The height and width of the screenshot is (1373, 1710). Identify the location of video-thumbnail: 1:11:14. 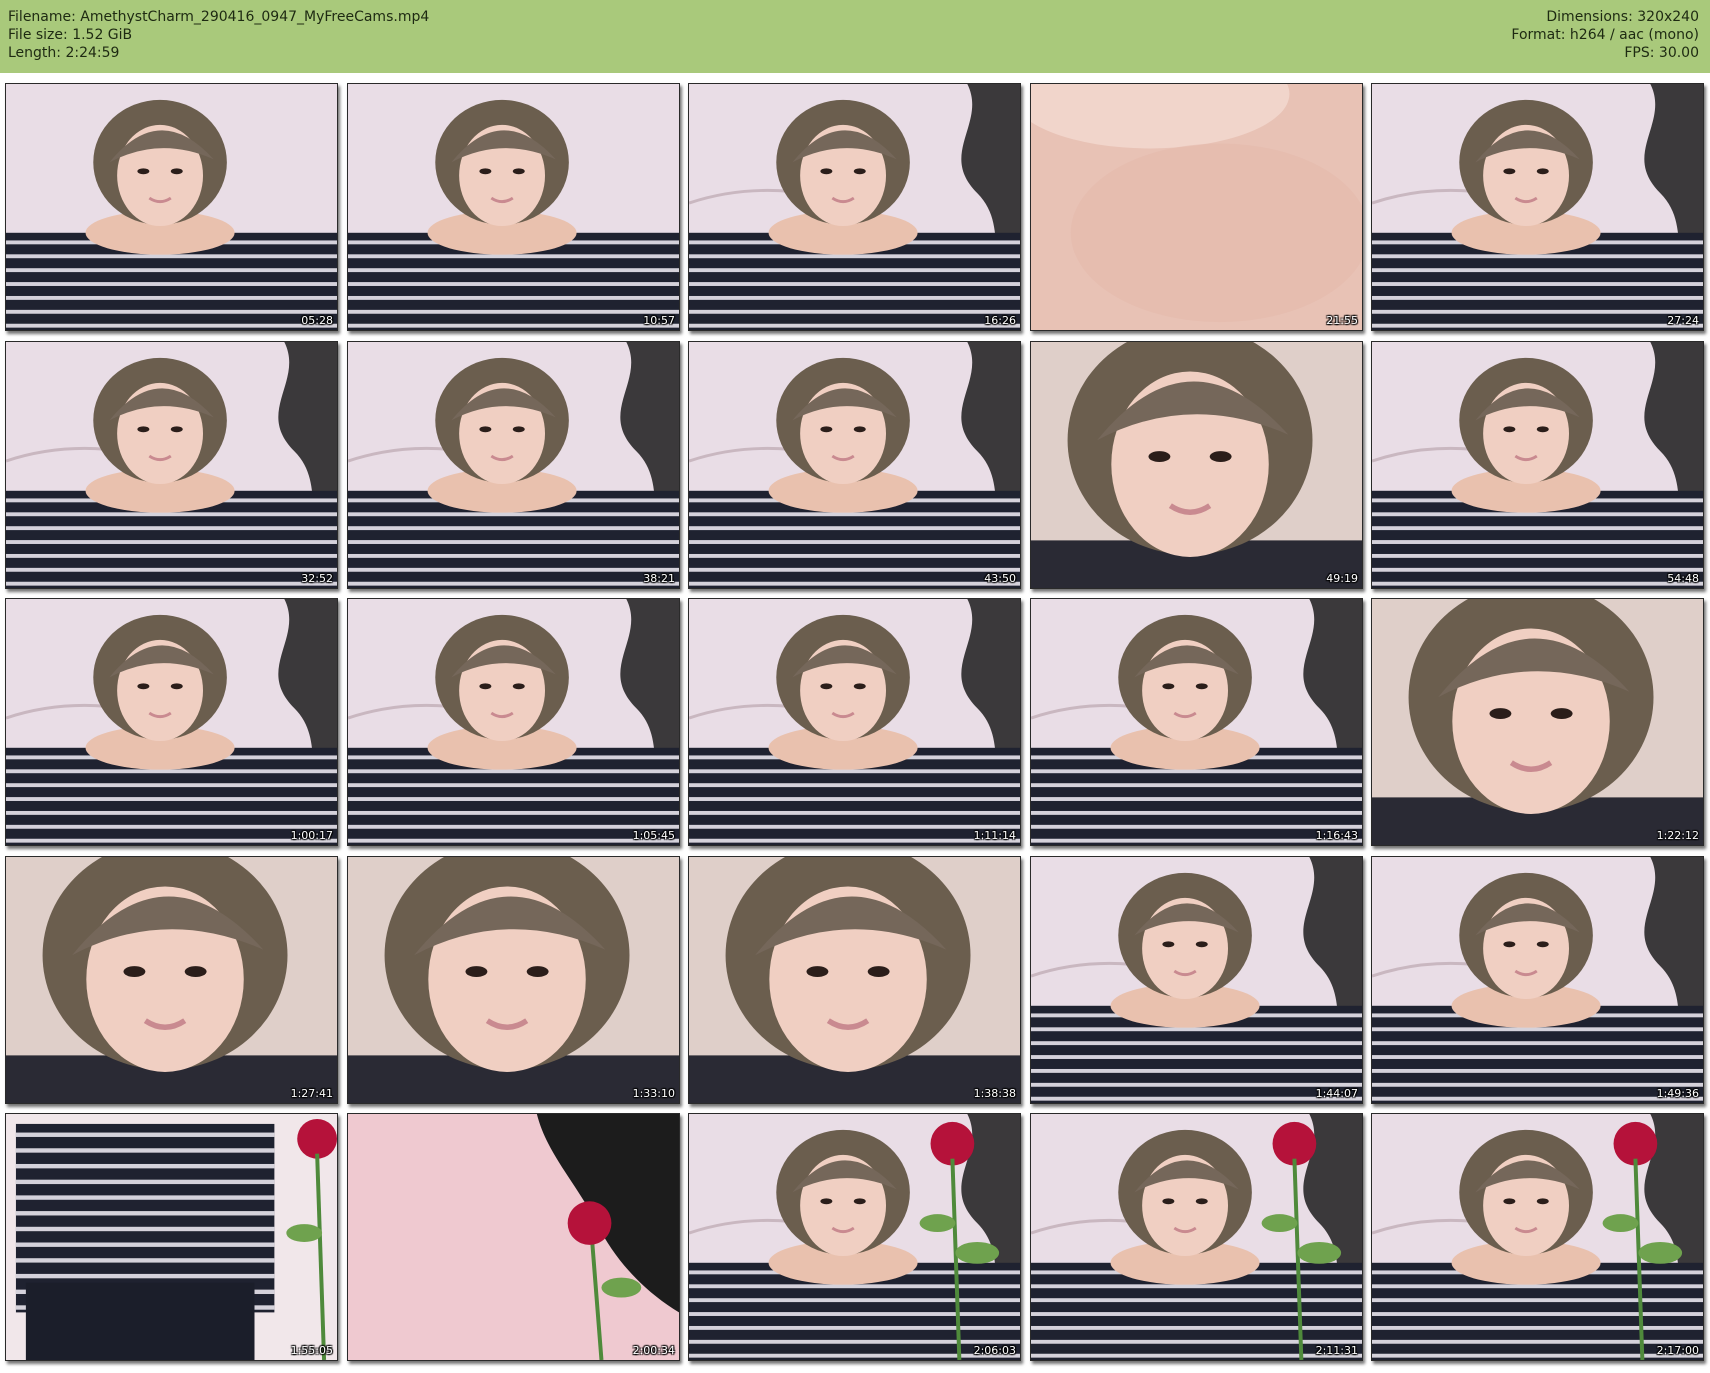
(854, 722).